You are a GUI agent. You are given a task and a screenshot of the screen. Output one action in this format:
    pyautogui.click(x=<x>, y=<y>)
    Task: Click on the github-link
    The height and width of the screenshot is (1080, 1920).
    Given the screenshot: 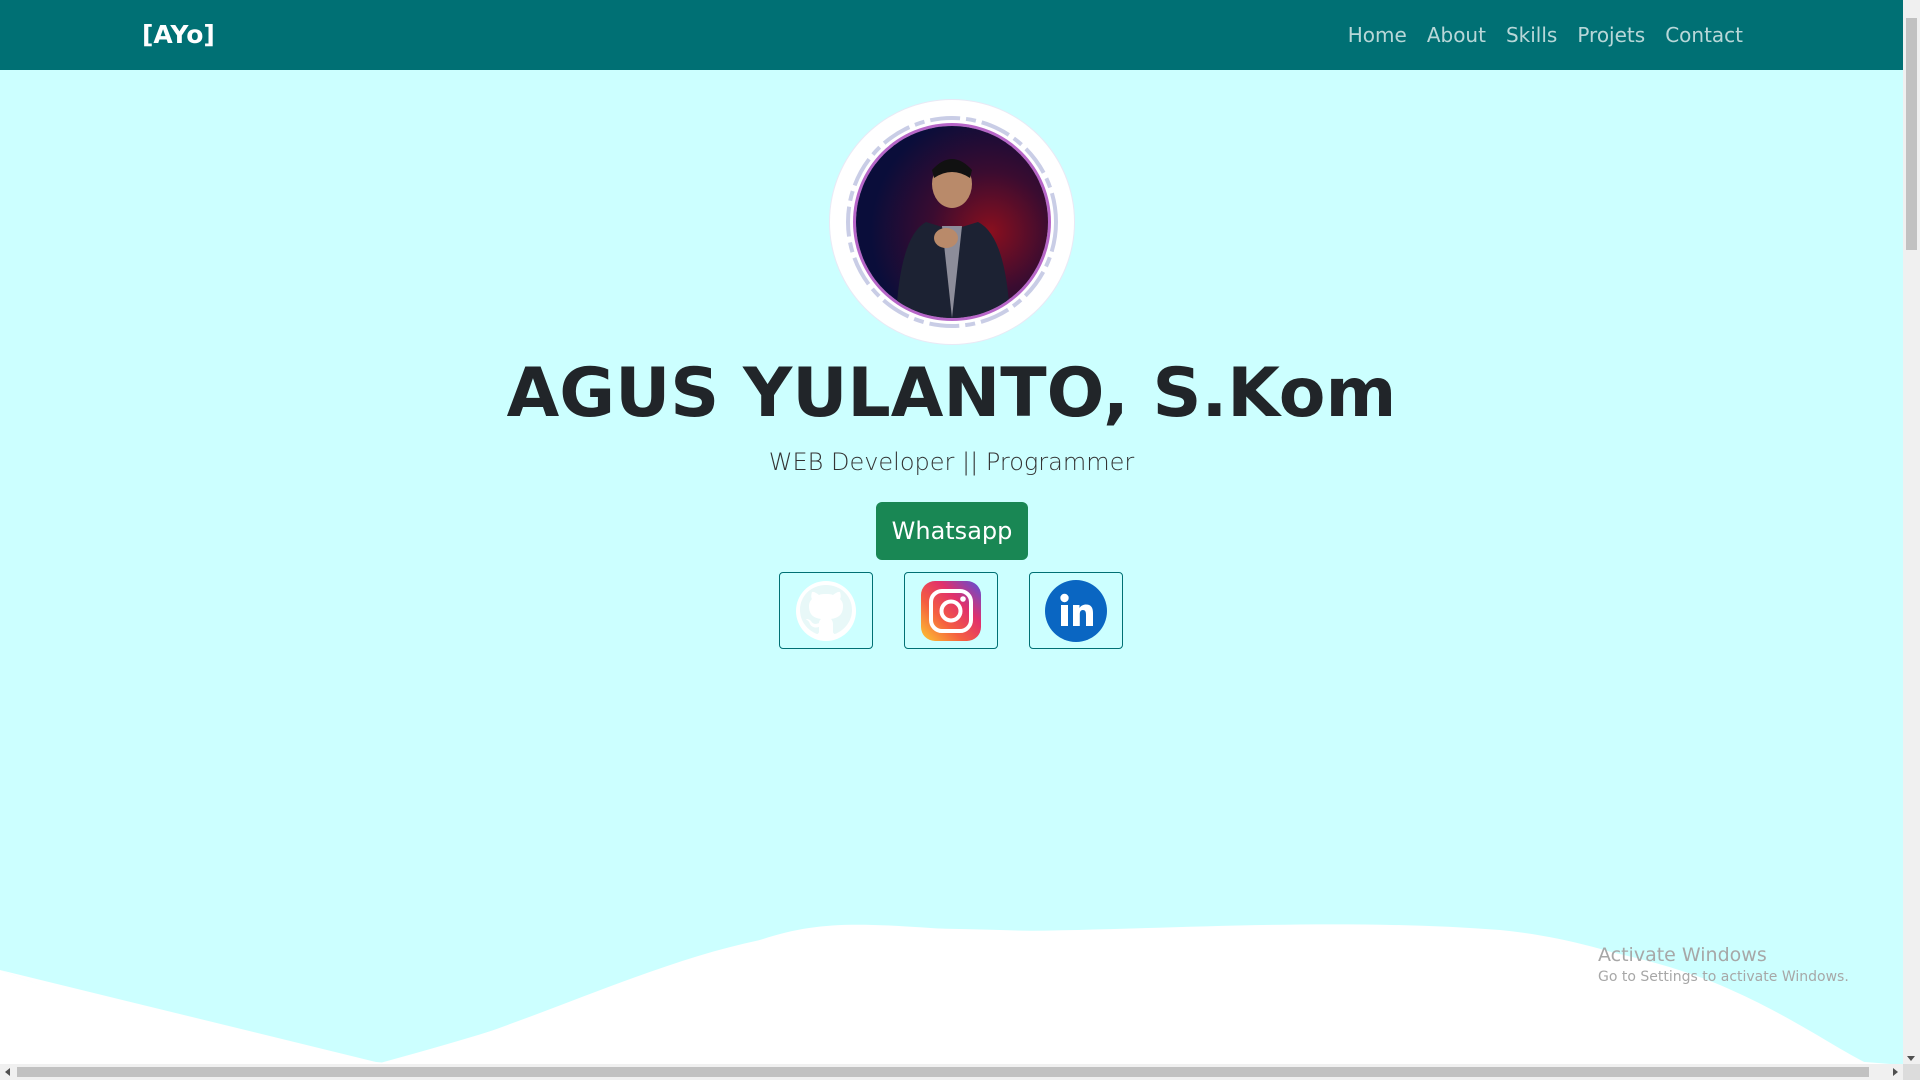 What is the action you would take?
    pyautogui.click(x=826, y=610)
    